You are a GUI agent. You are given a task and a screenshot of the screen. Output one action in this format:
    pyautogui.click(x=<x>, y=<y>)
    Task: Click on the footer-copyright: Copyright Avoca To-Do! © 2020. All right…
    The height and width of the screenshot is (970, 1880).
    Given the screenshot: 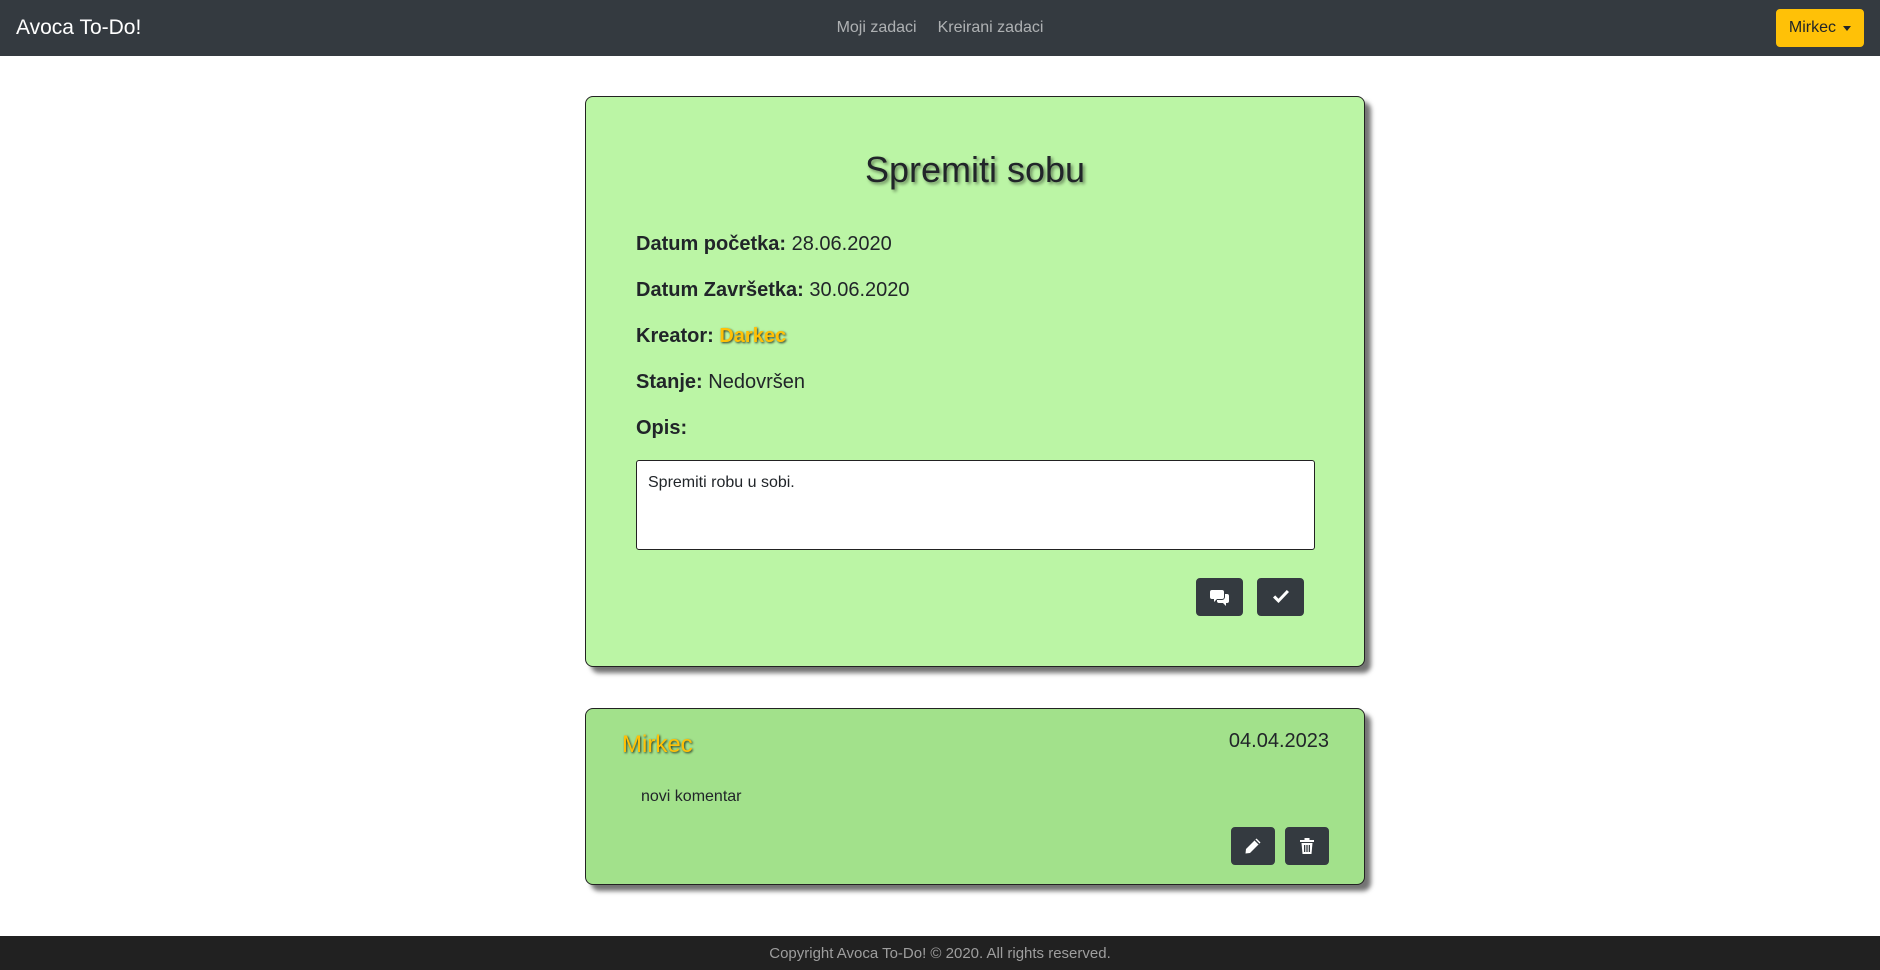 What is the action you would take?
    pyautogui.click(x=940, y=953)
    